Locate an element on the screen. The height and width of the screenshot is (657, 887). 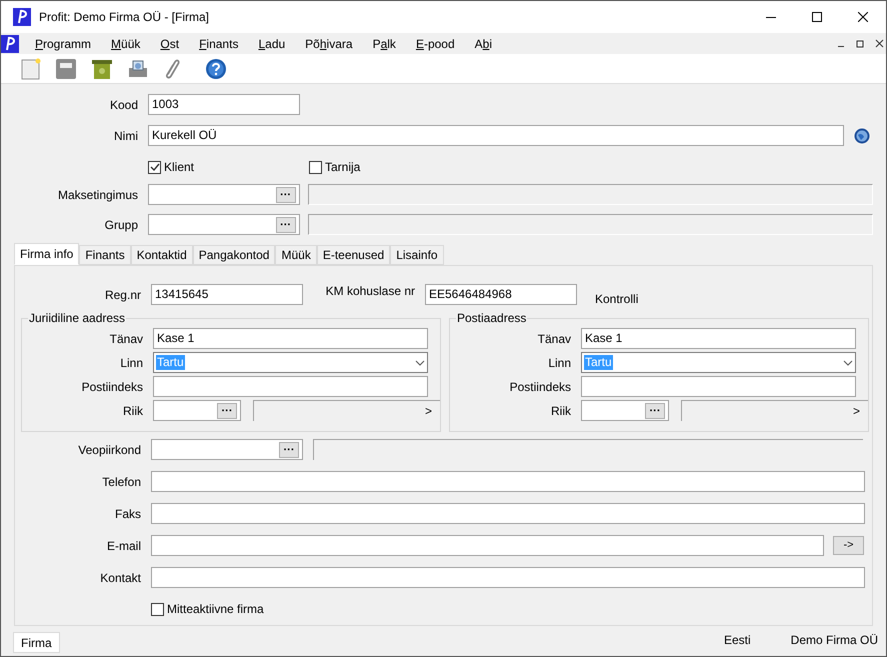
checkmark-icon is located at coordinates (155, 167).